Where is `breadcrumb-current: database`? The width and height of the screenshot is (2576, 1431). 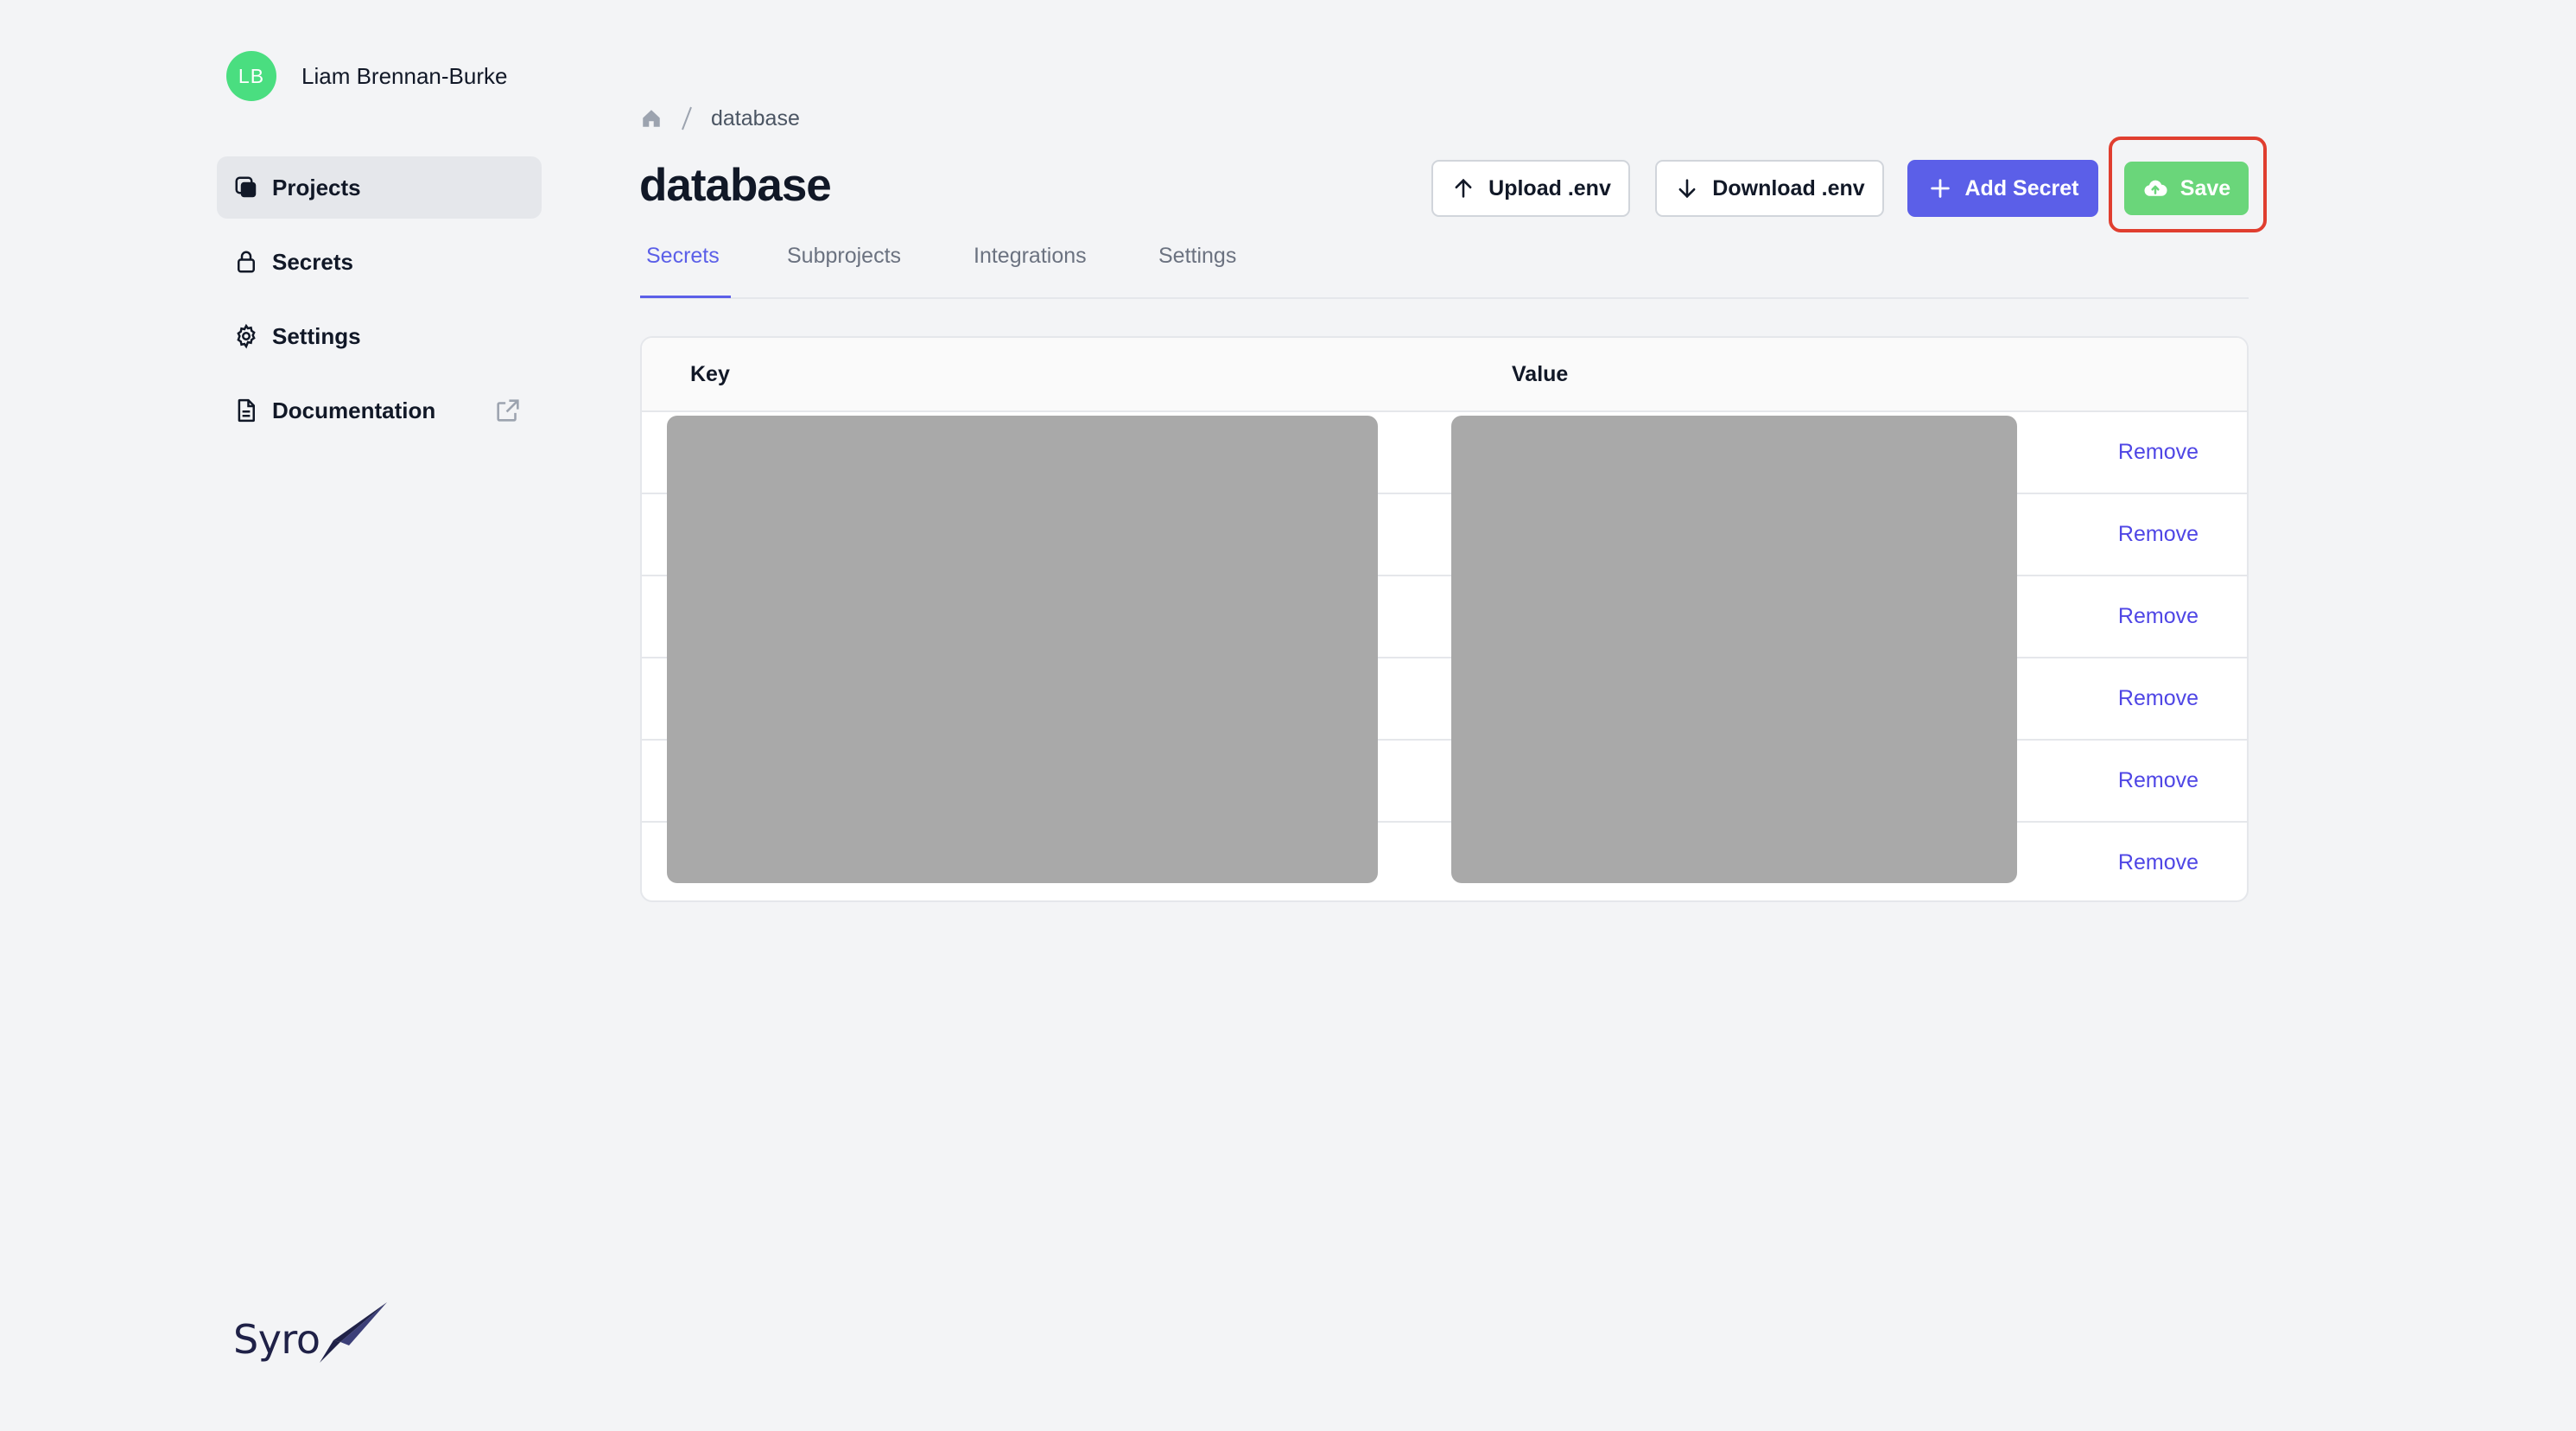 breadcrumb-current: database is located at coordinates (755, 118).